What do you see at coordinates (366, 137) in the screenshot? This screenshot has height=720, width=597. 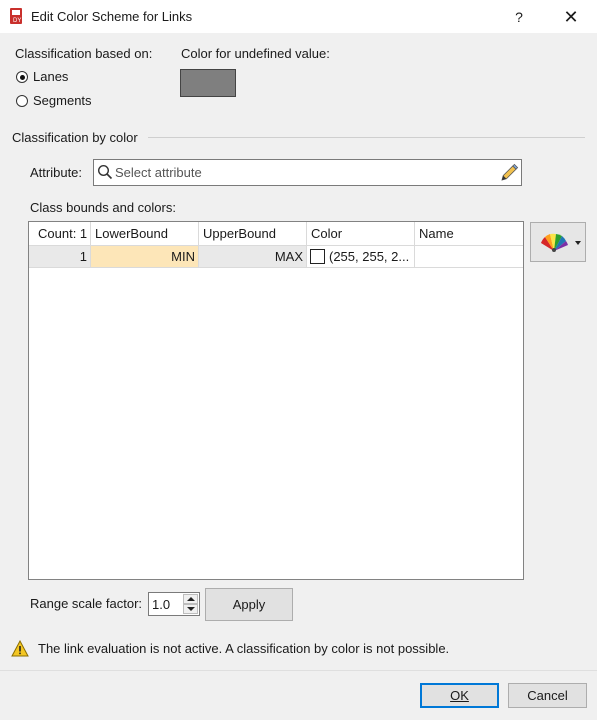 I see `group-divider` at bounding box center [366, 137].